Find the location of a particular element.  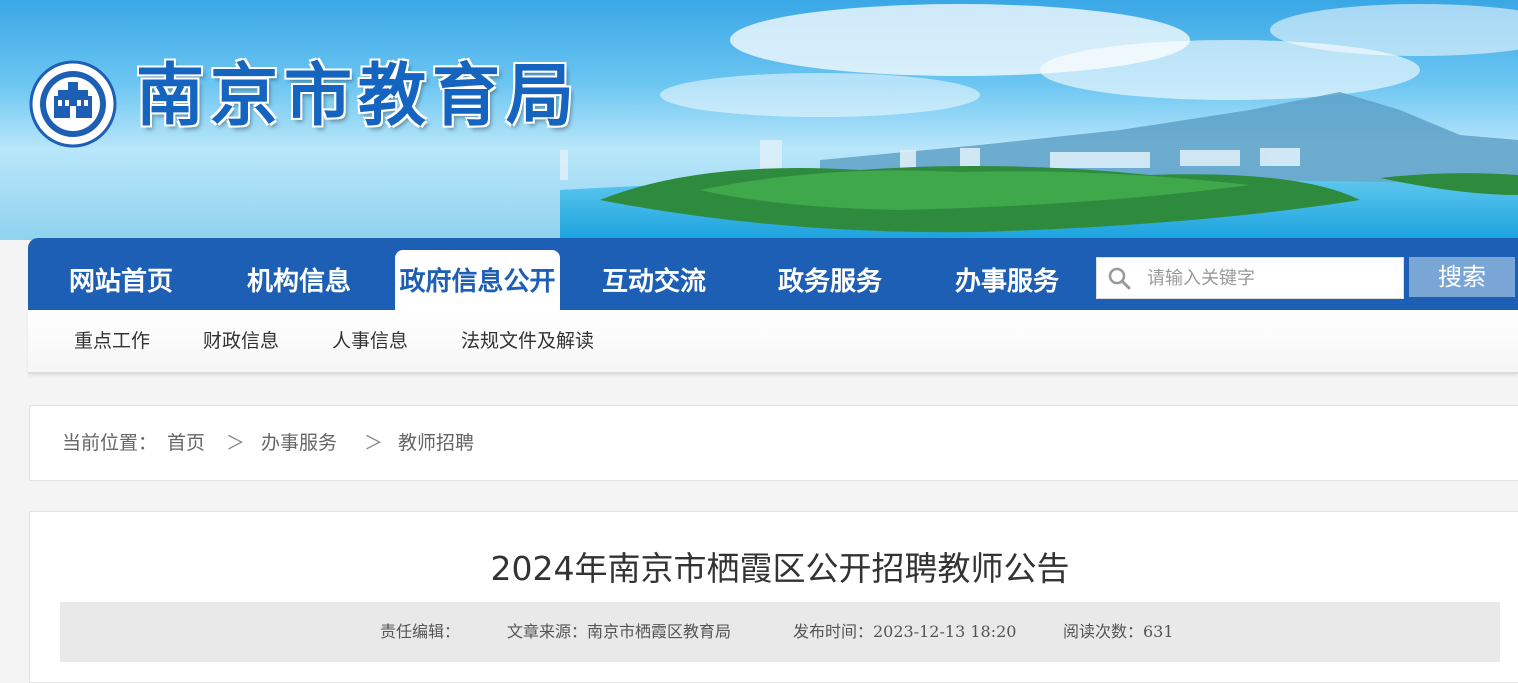

nav-item-interaction: 互动交流 is located at coordinates (654, 280).